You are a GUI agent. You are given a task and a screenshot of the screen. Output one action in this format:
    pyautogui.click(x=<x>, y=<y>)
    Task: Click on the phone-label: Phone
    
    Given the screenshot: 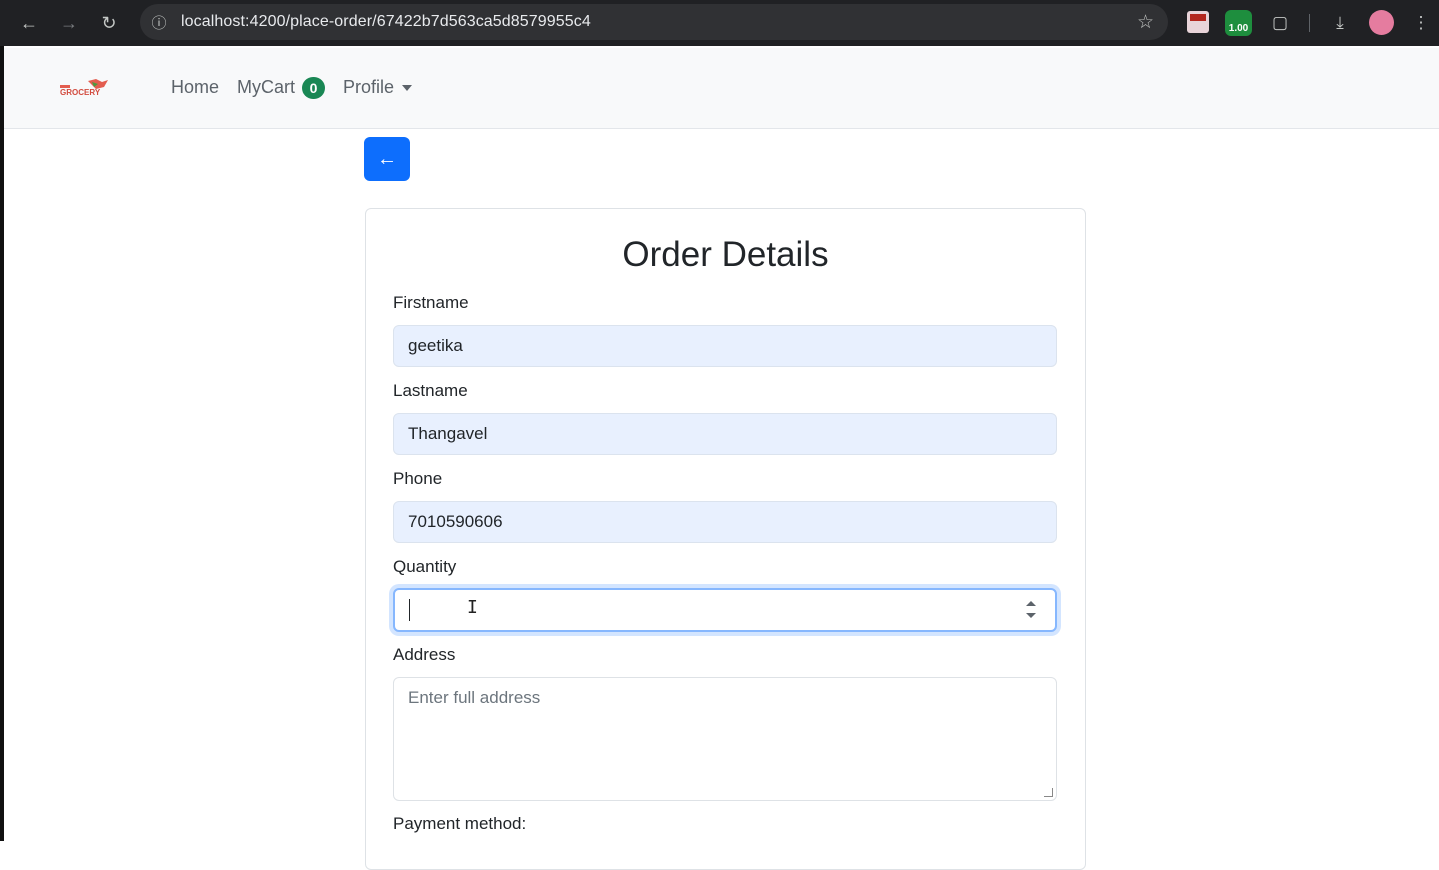 What is the action you would take?
    pyautogui.click(x=418, y=478)
    